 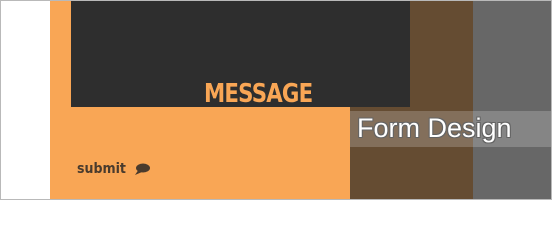 What do you see at coordinates (258, 94) in the screenshot?
I see `message-label: MESSAGE` at bounding box center [258, 94].